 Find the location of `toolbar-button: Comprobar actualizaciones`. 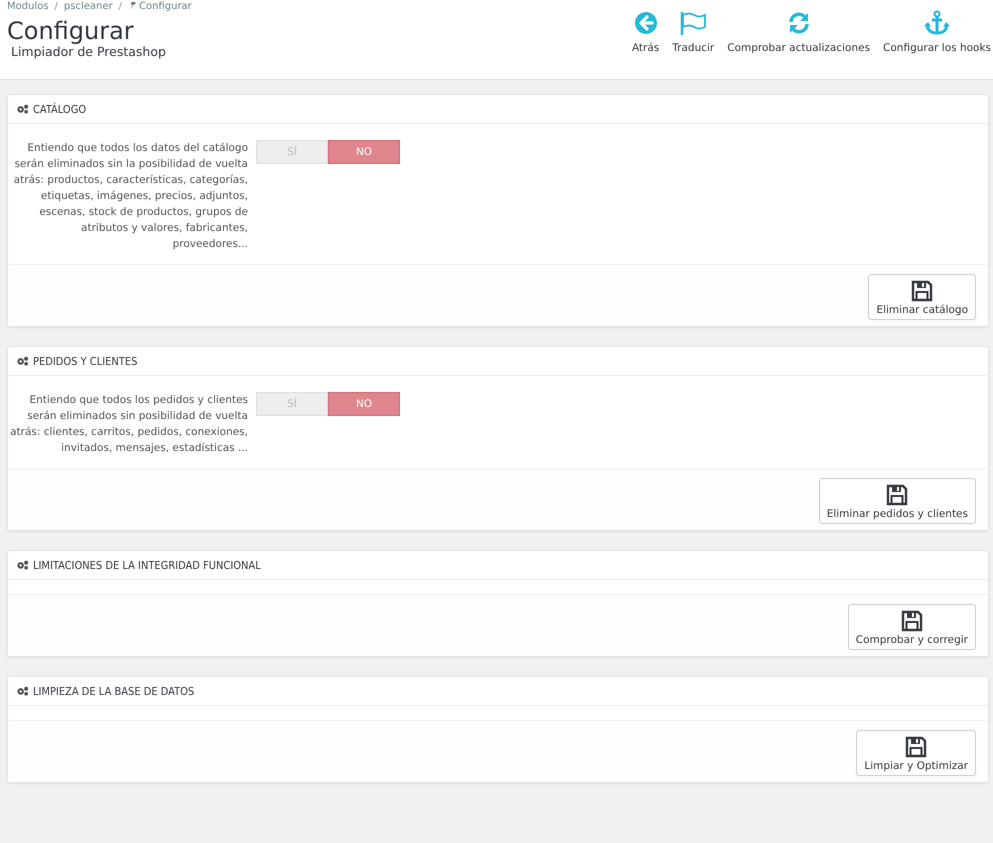

toolbar-button: Comprobar actualizaciones is located at coordinates (798, 44).